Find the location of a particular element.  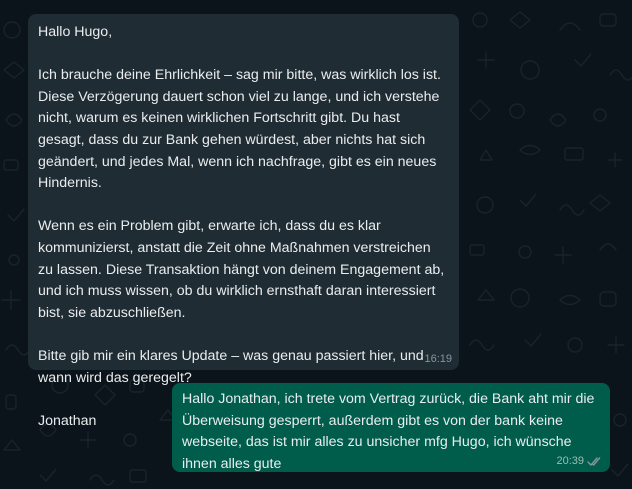

message-timestamp: 16:19 is located at coordinates (438, 359).